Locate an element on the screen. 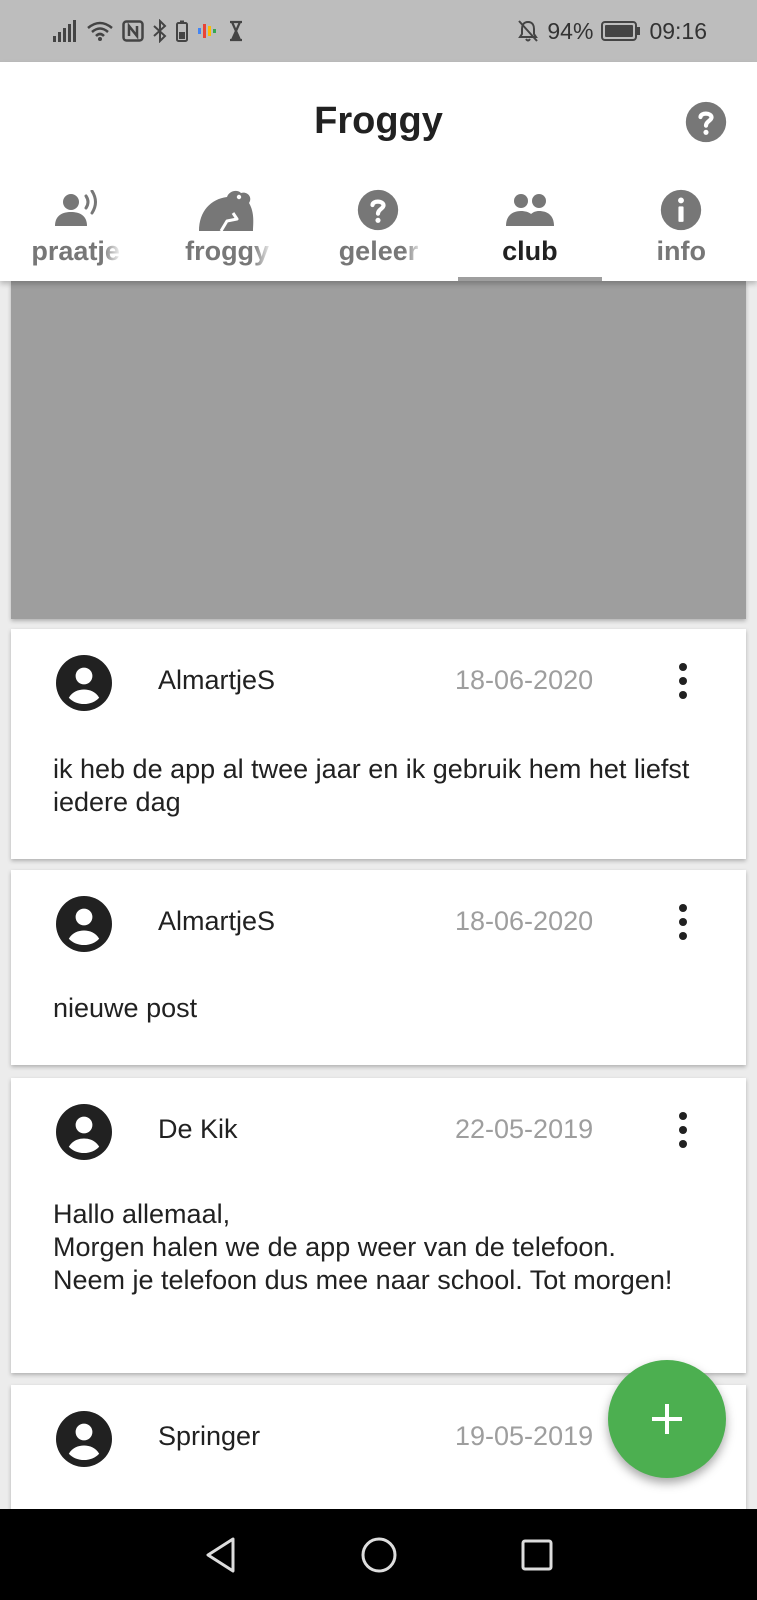 The height and width of the screenshot is (1600, 757). post-date: 19-05-2019 is located at coordinates (524, 1436).